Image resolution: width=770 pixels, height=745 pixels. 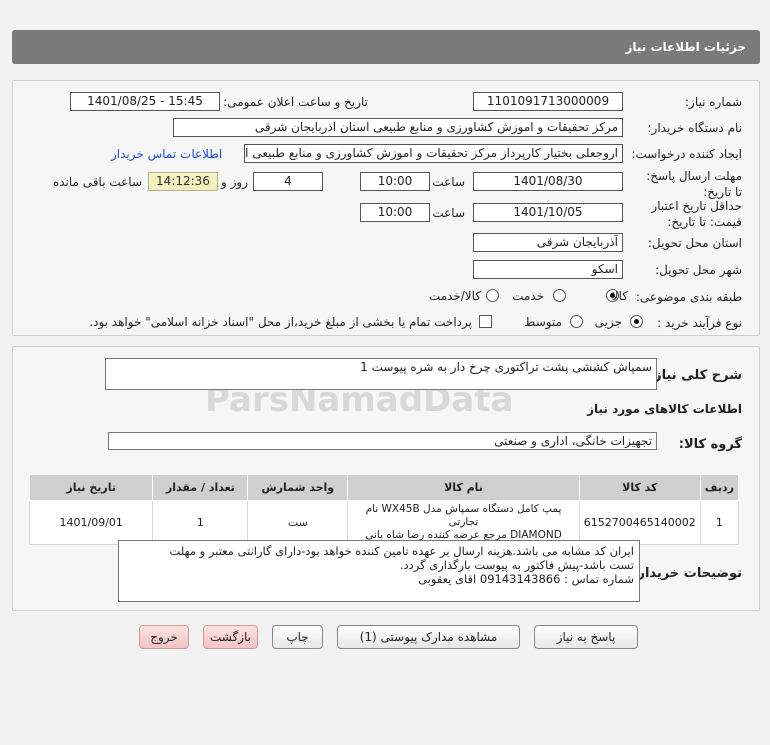 I want to click on city-label: شهر محل تحویل:, so click(x=698, y=270).